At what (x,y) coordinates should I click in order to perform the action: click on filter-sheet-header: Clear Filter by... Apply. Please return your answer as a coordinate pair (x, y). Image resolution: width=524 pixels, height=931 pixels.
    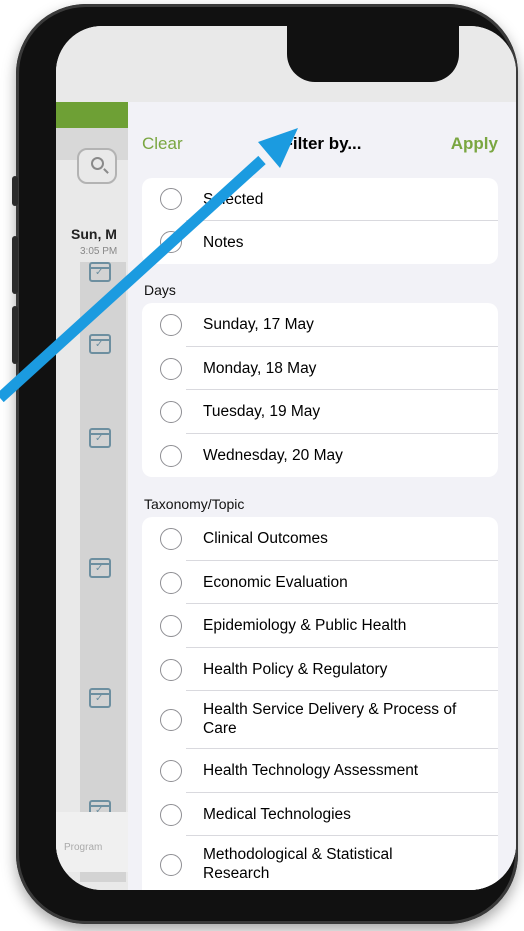
    Looking at the image, I should click on (322, 127).